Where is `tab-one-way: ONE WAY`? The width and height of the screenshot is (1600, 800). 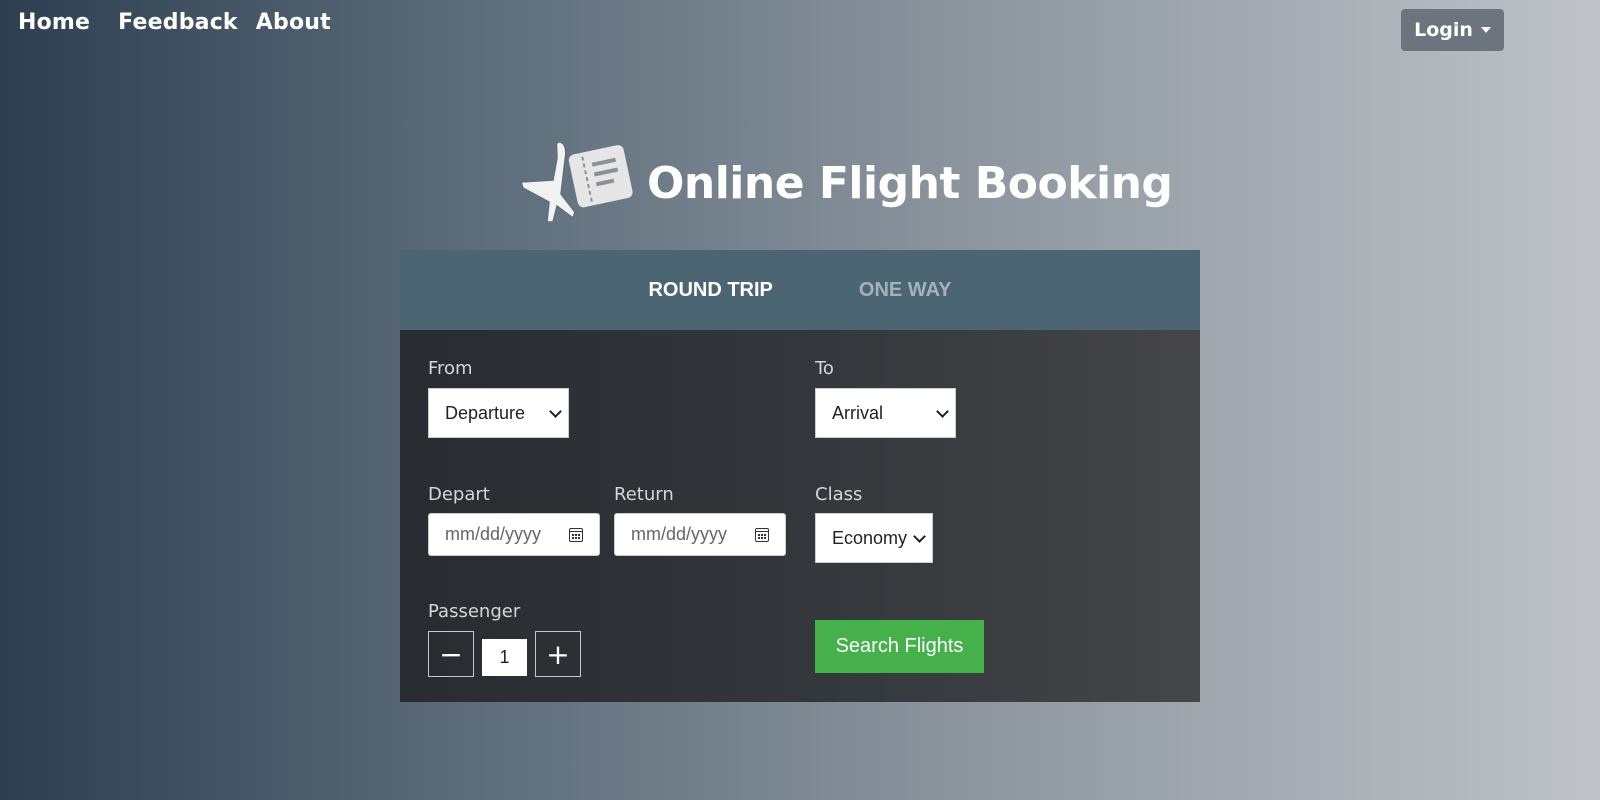 tab-one-way: ONE WAY is located at coordinates (905, 290).